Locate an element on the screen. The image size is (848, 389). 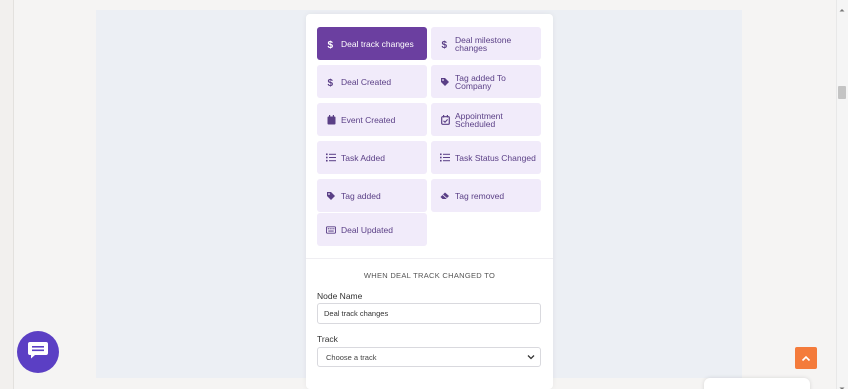
trigger-label: Appointment Scheduled is located at coordinates (479, 119).